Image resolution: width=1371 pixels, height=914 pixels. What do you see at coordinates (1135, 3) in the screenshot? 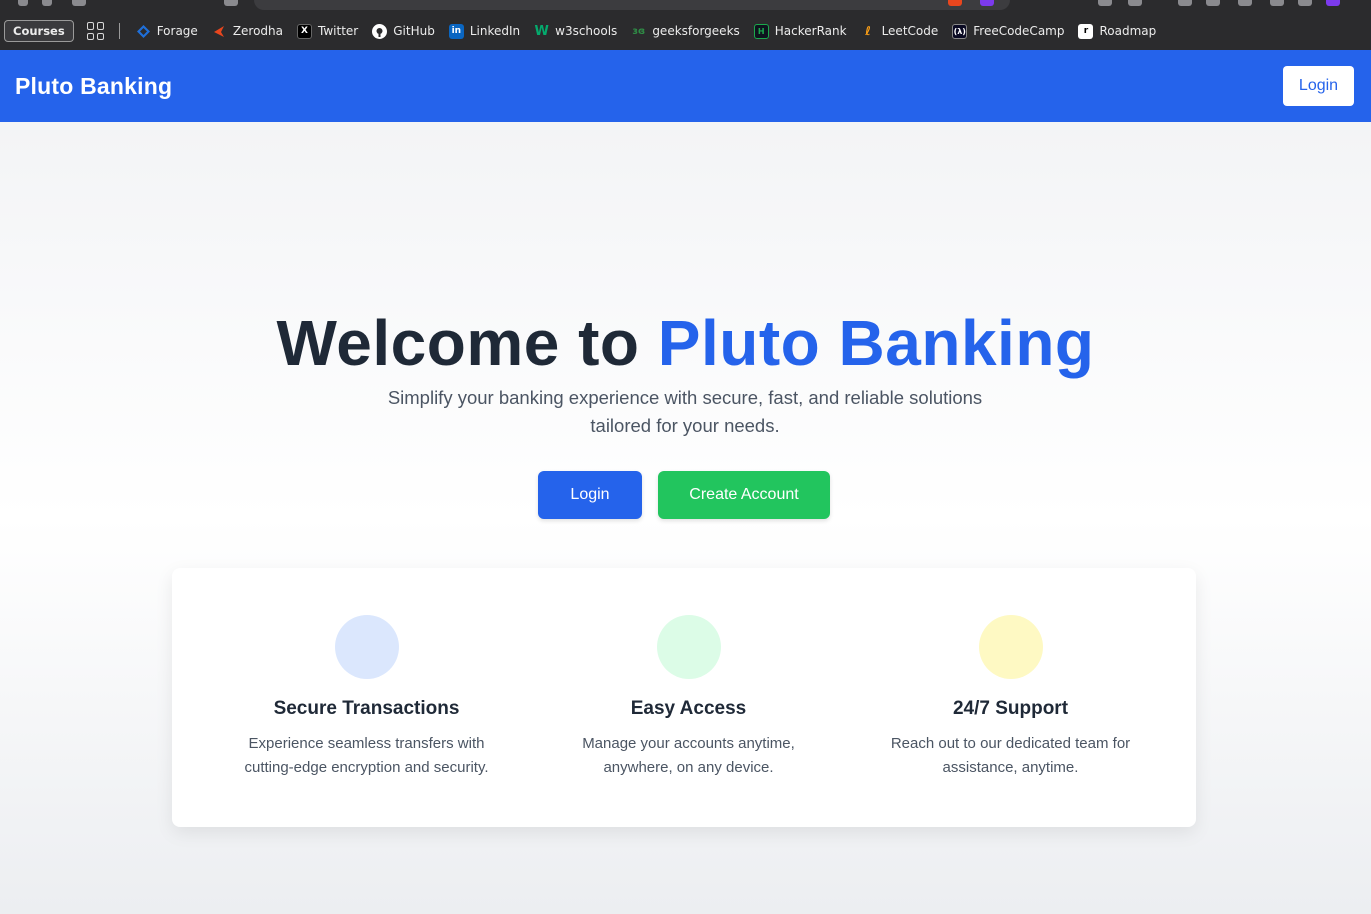
I see `tab-icon` at bounding box center [1135, 3].